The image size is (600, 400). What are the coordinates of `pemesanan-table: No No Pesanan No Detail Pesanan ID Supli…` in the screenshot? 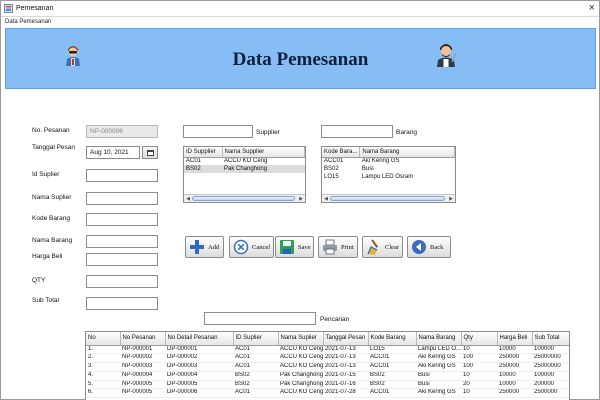 It's located at (327, 365).